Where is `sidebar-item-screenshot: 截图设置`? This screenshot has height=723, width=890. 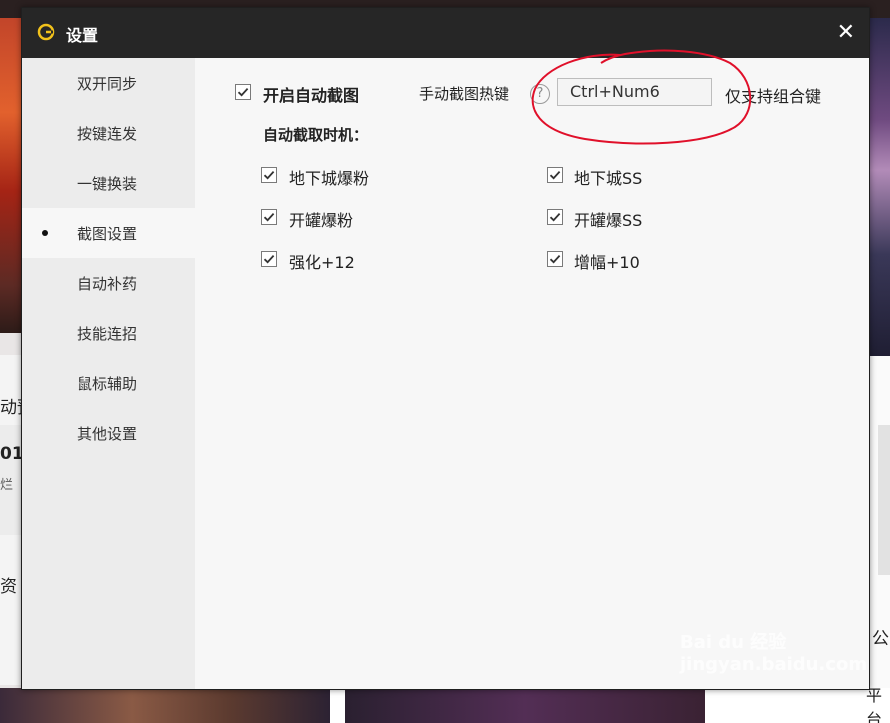
sidebar-item-screenshot: 截图设置 is located at coordinates (108, 233).